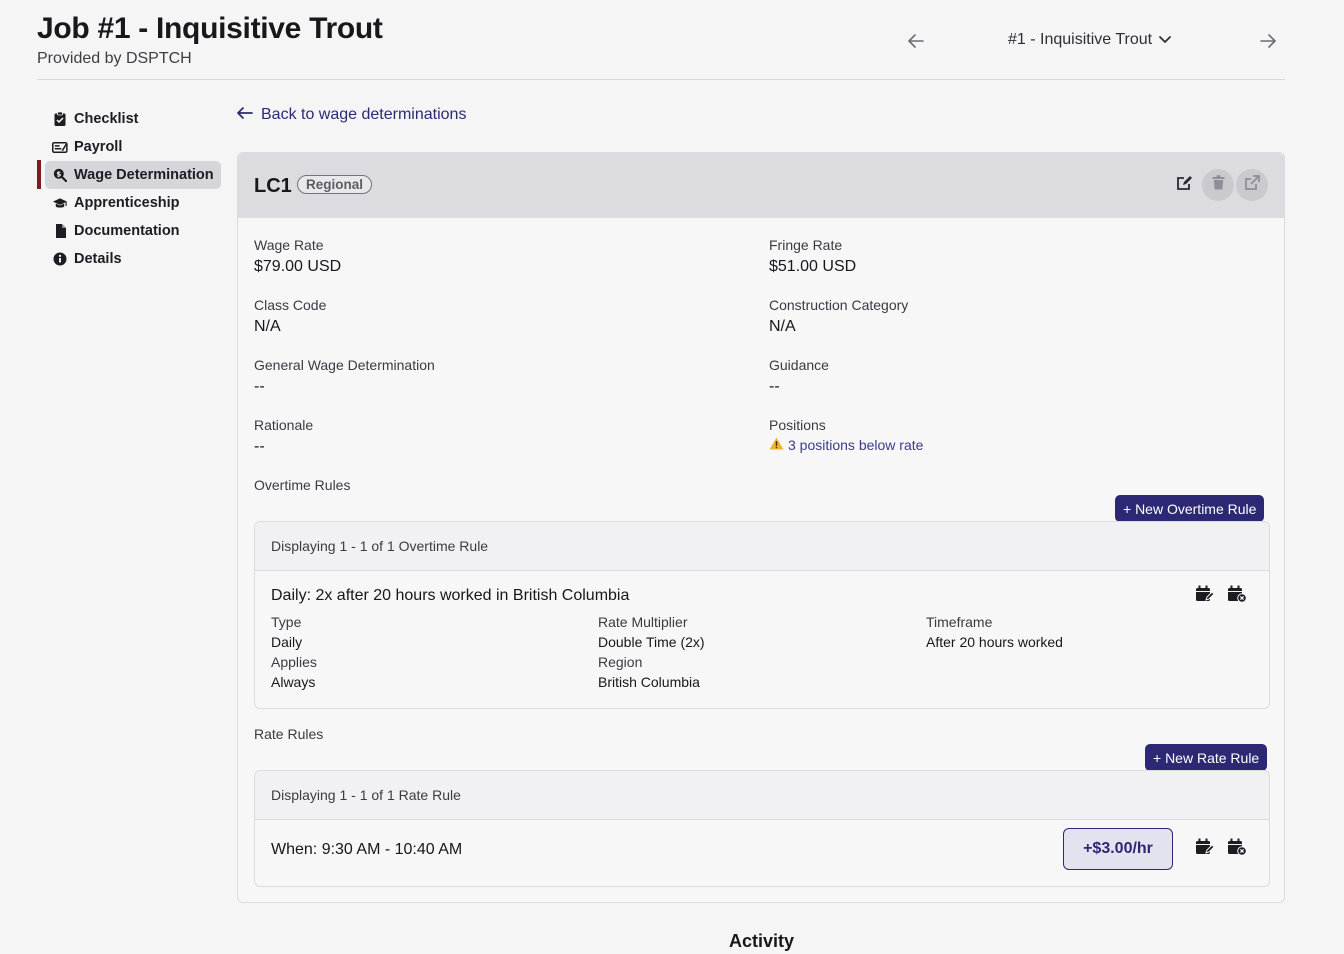  What do you see at coordinates (799, 365) in the screenshot?
I see `guidance-label: Guidance` at bounding box center [799, 365].